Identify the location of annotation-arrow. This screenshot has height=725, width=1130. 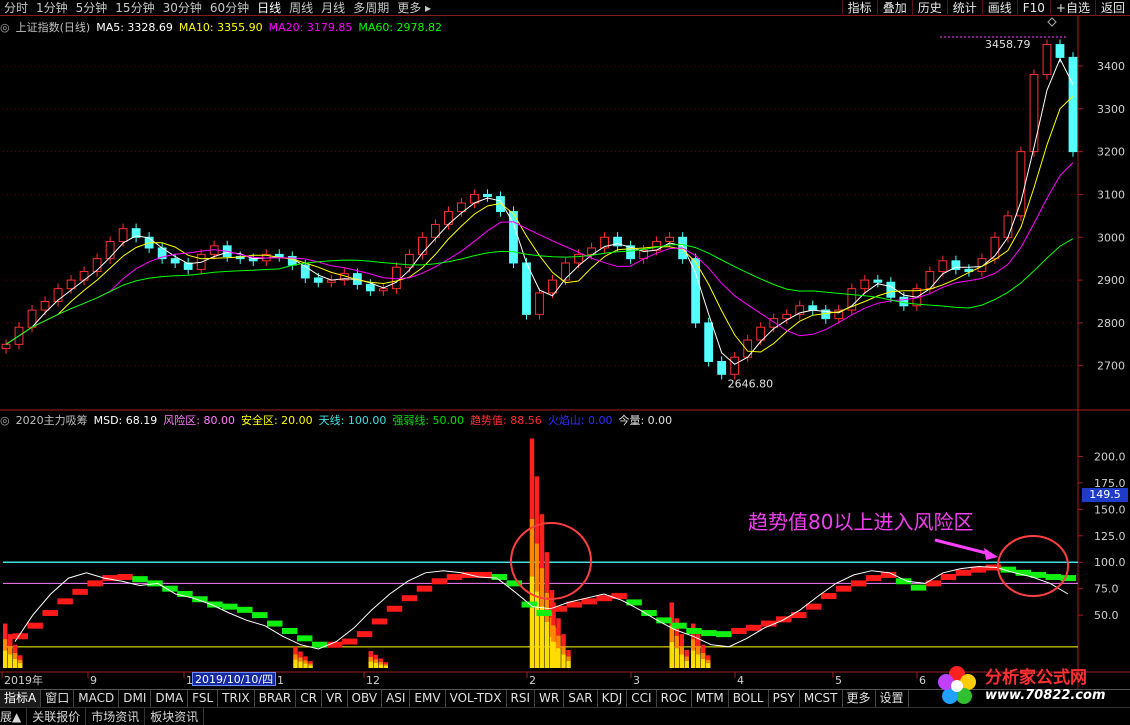
(962, 547).